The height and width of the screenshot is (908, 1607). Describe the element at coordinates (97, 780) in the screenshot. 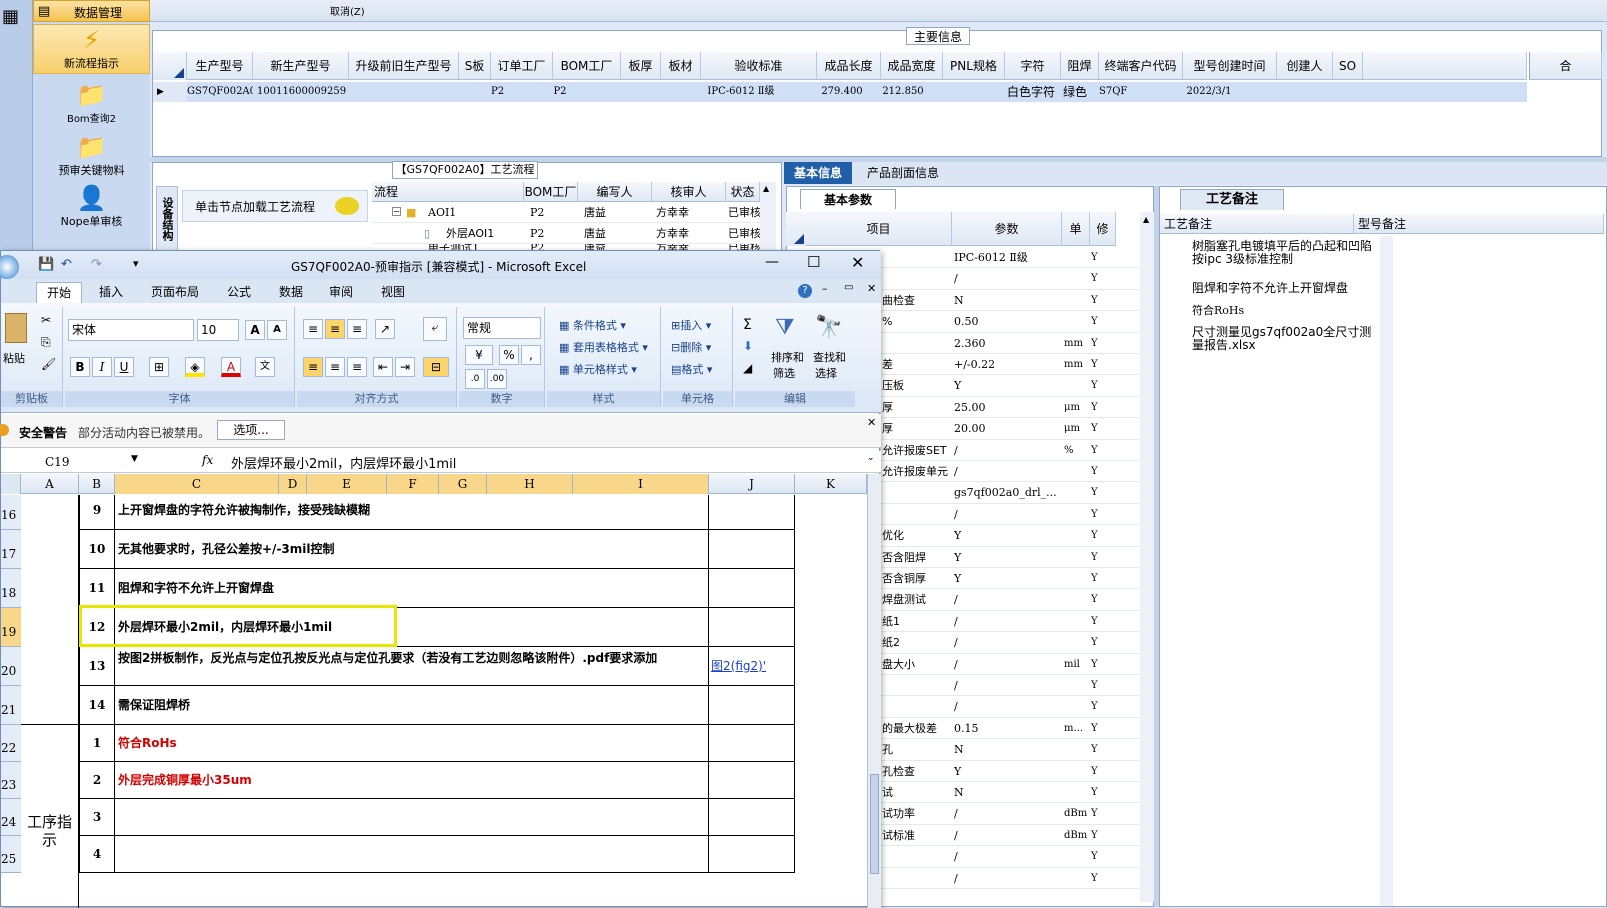

I see `cell-seq: 2` at that location.